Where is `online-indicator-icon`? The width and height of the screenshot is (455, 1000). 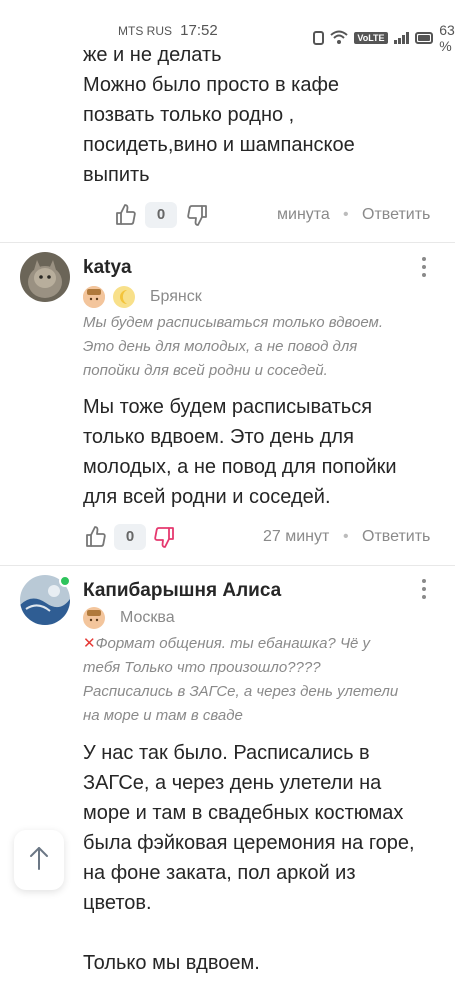
online-indicator-icon is located at coordinates (65, 581).